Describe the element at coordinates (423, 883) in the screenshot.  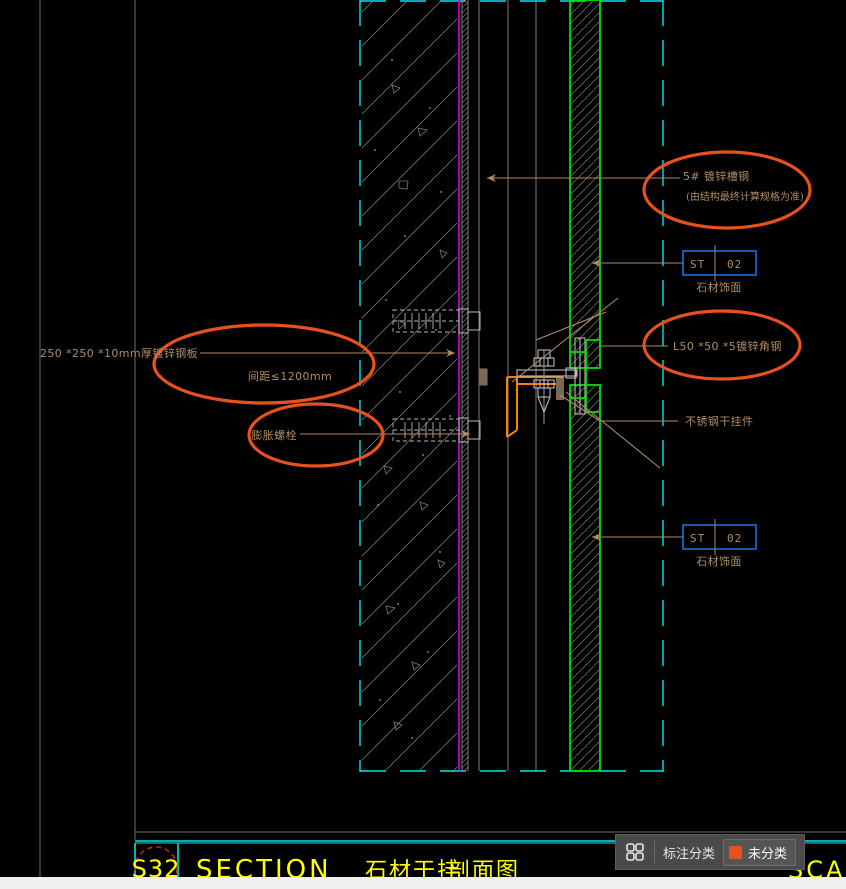
I see `viewport-bottom-strip` at that location.